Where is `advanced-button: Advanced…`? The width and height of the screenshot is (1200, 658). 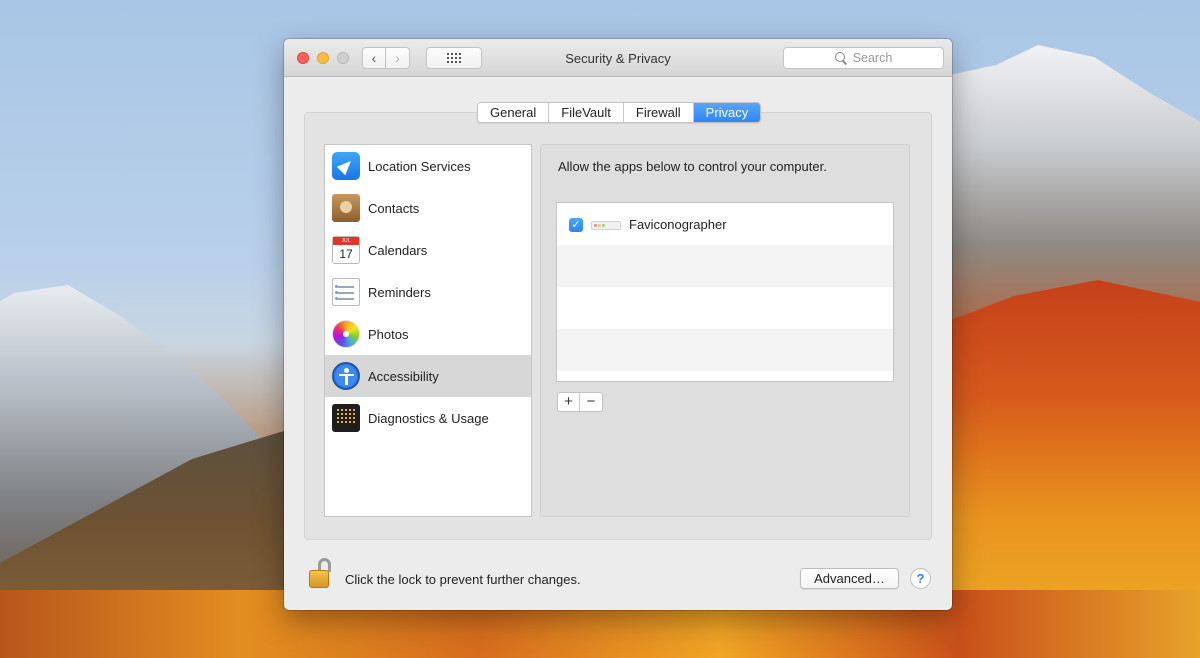 advanced-button: Advanced… is located at coordinates (849, 578).